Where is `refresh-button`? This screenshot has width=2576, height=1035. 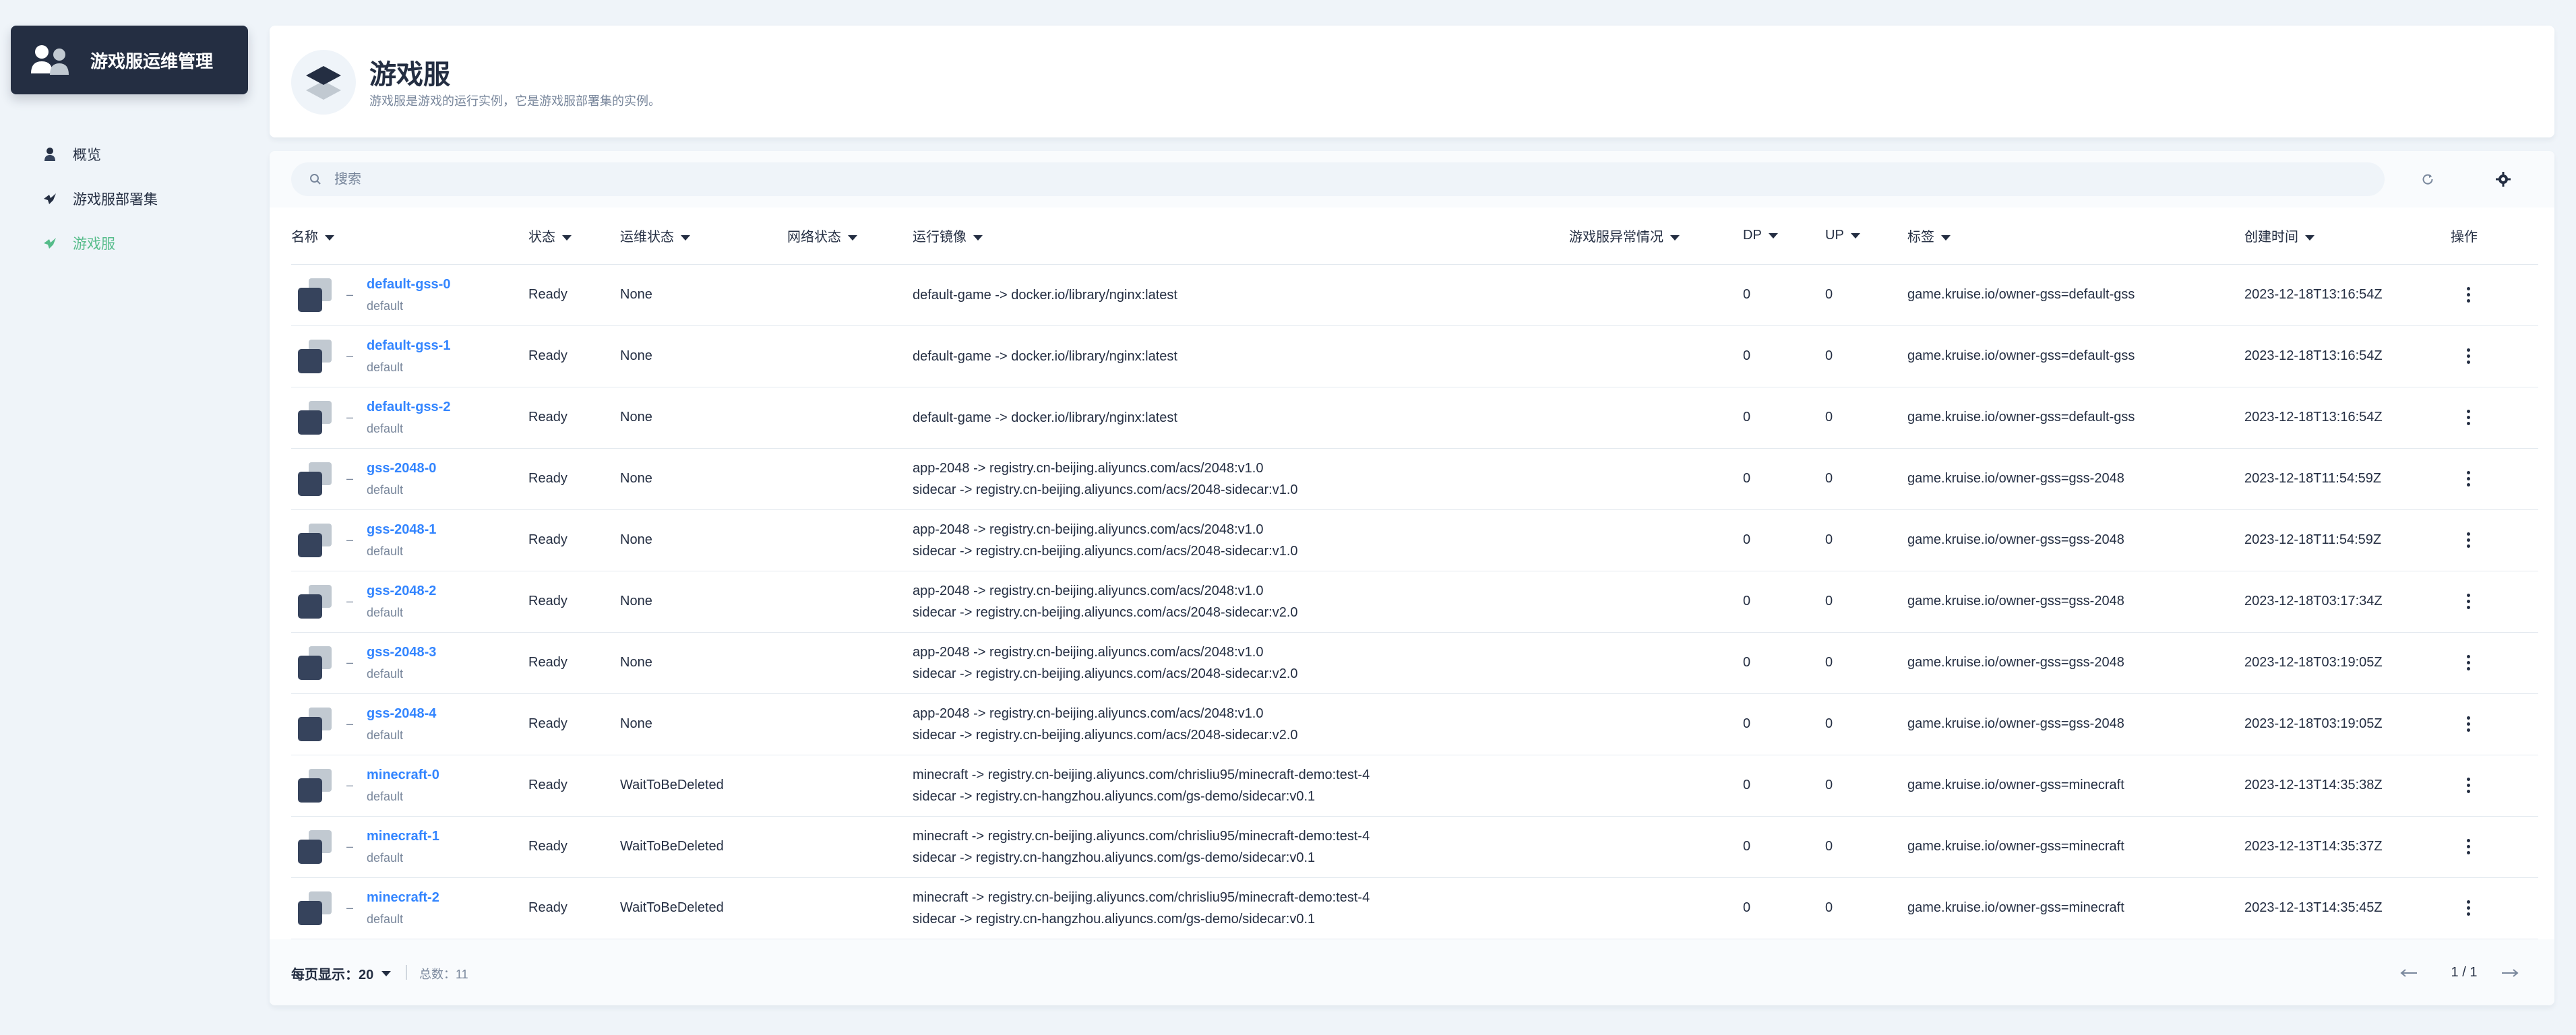
refresh-button is located at coordinates (2427, 179).